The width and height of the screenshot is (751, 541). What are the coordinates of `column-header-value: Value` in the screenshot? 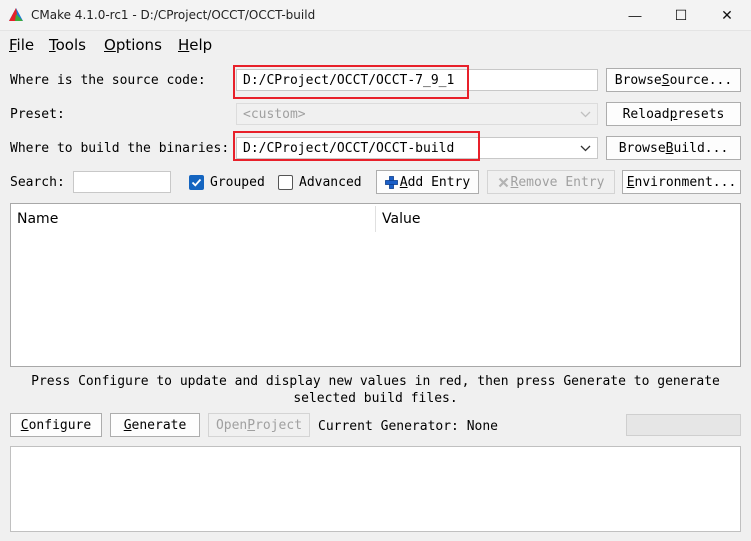 It's located at (401, 219).